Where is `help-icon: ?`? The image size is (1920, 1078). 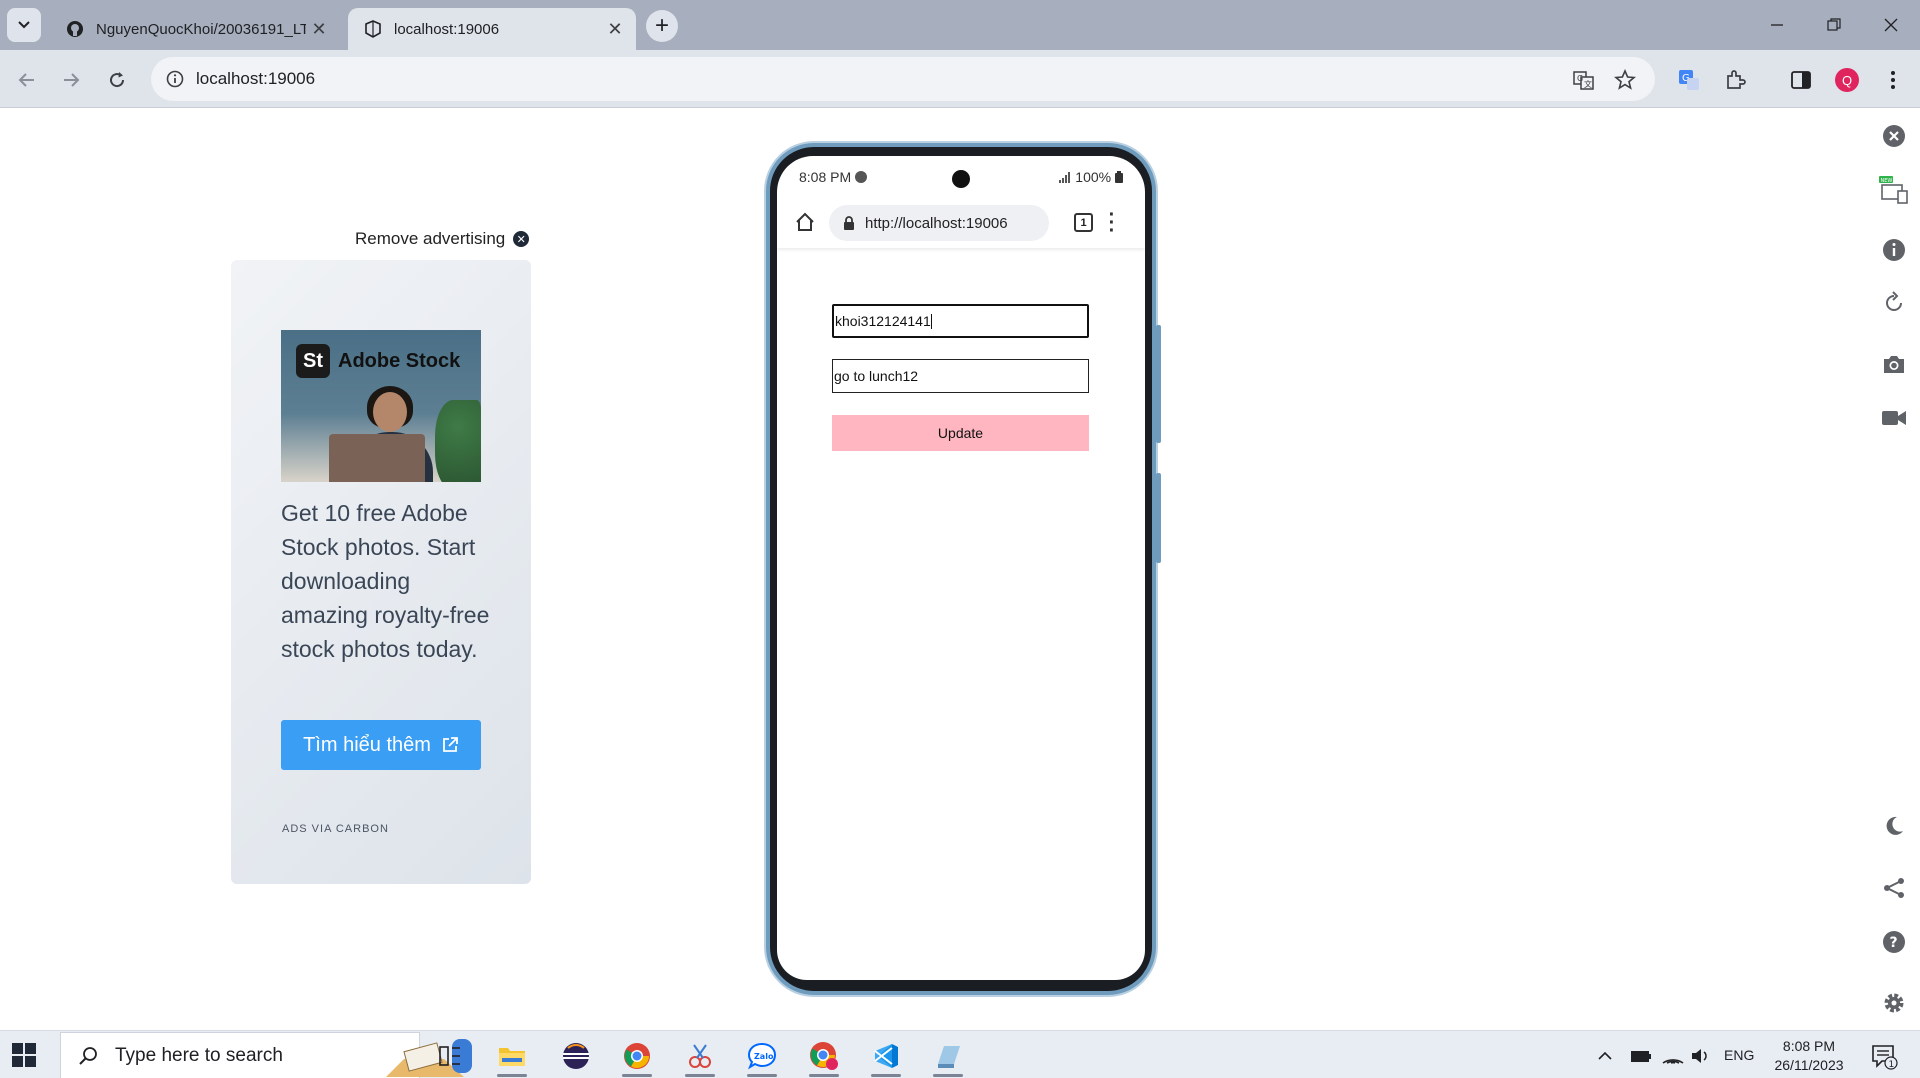
help-icon: ? is located at coordinates (1894, 942).